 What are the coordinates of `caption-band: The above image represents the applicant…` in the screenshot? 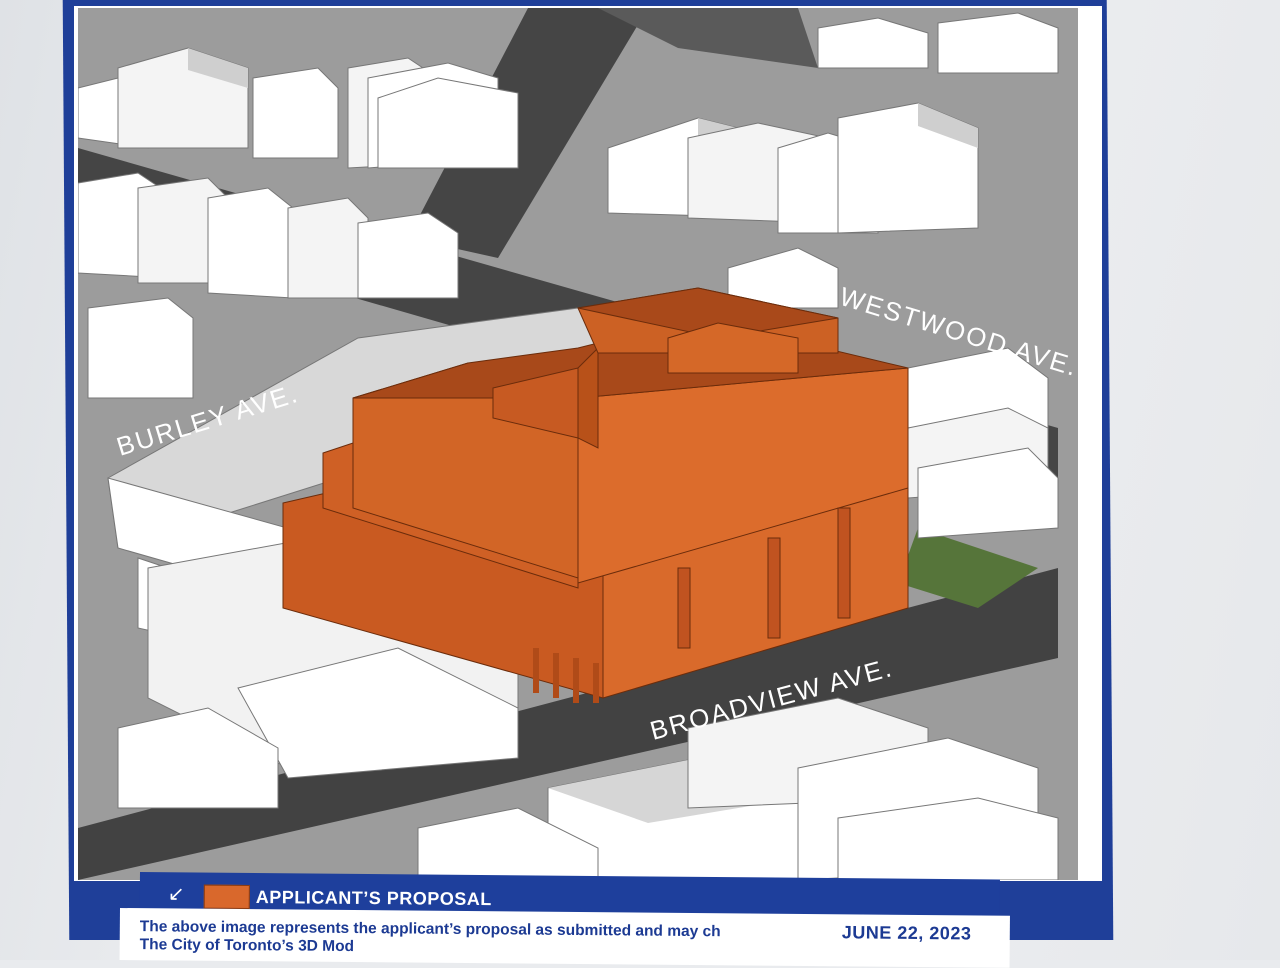 It's located at (564, 938).